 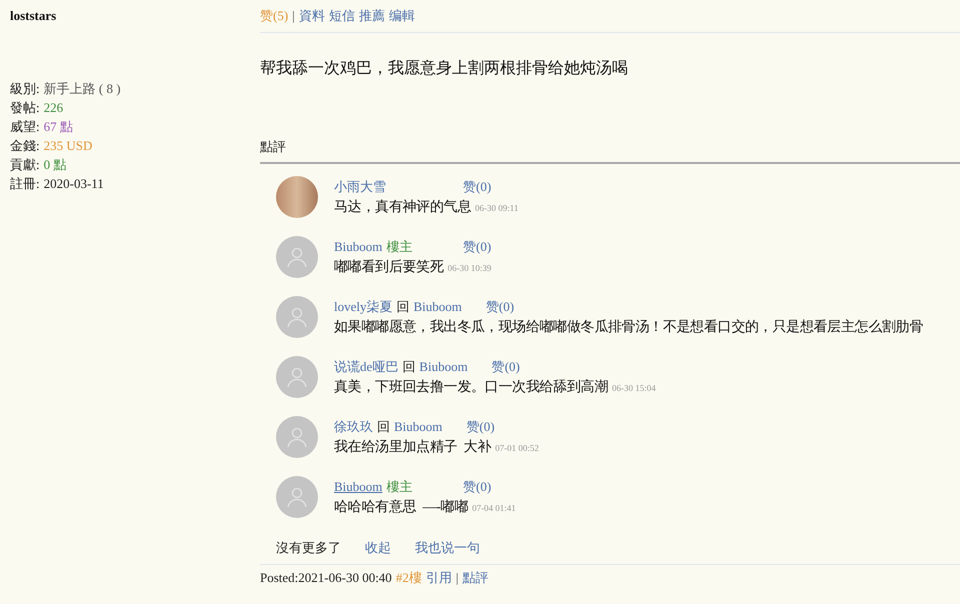 I want to click on stat-label: 註冊:, so click(x=25, y=183).